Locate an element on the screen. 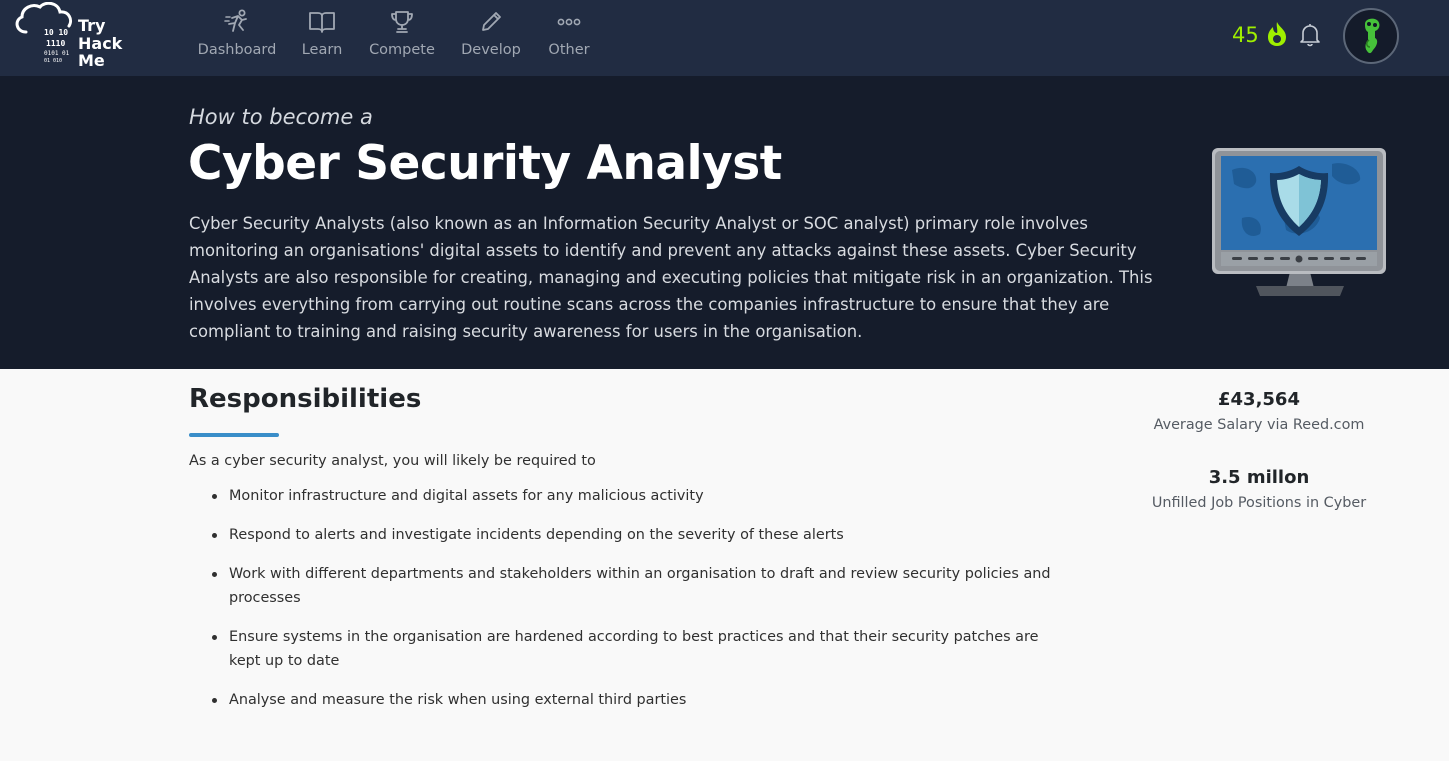 The image size is (1449, 761). page-title: Cyber Security Analyst is located at coordinates (485, 163).